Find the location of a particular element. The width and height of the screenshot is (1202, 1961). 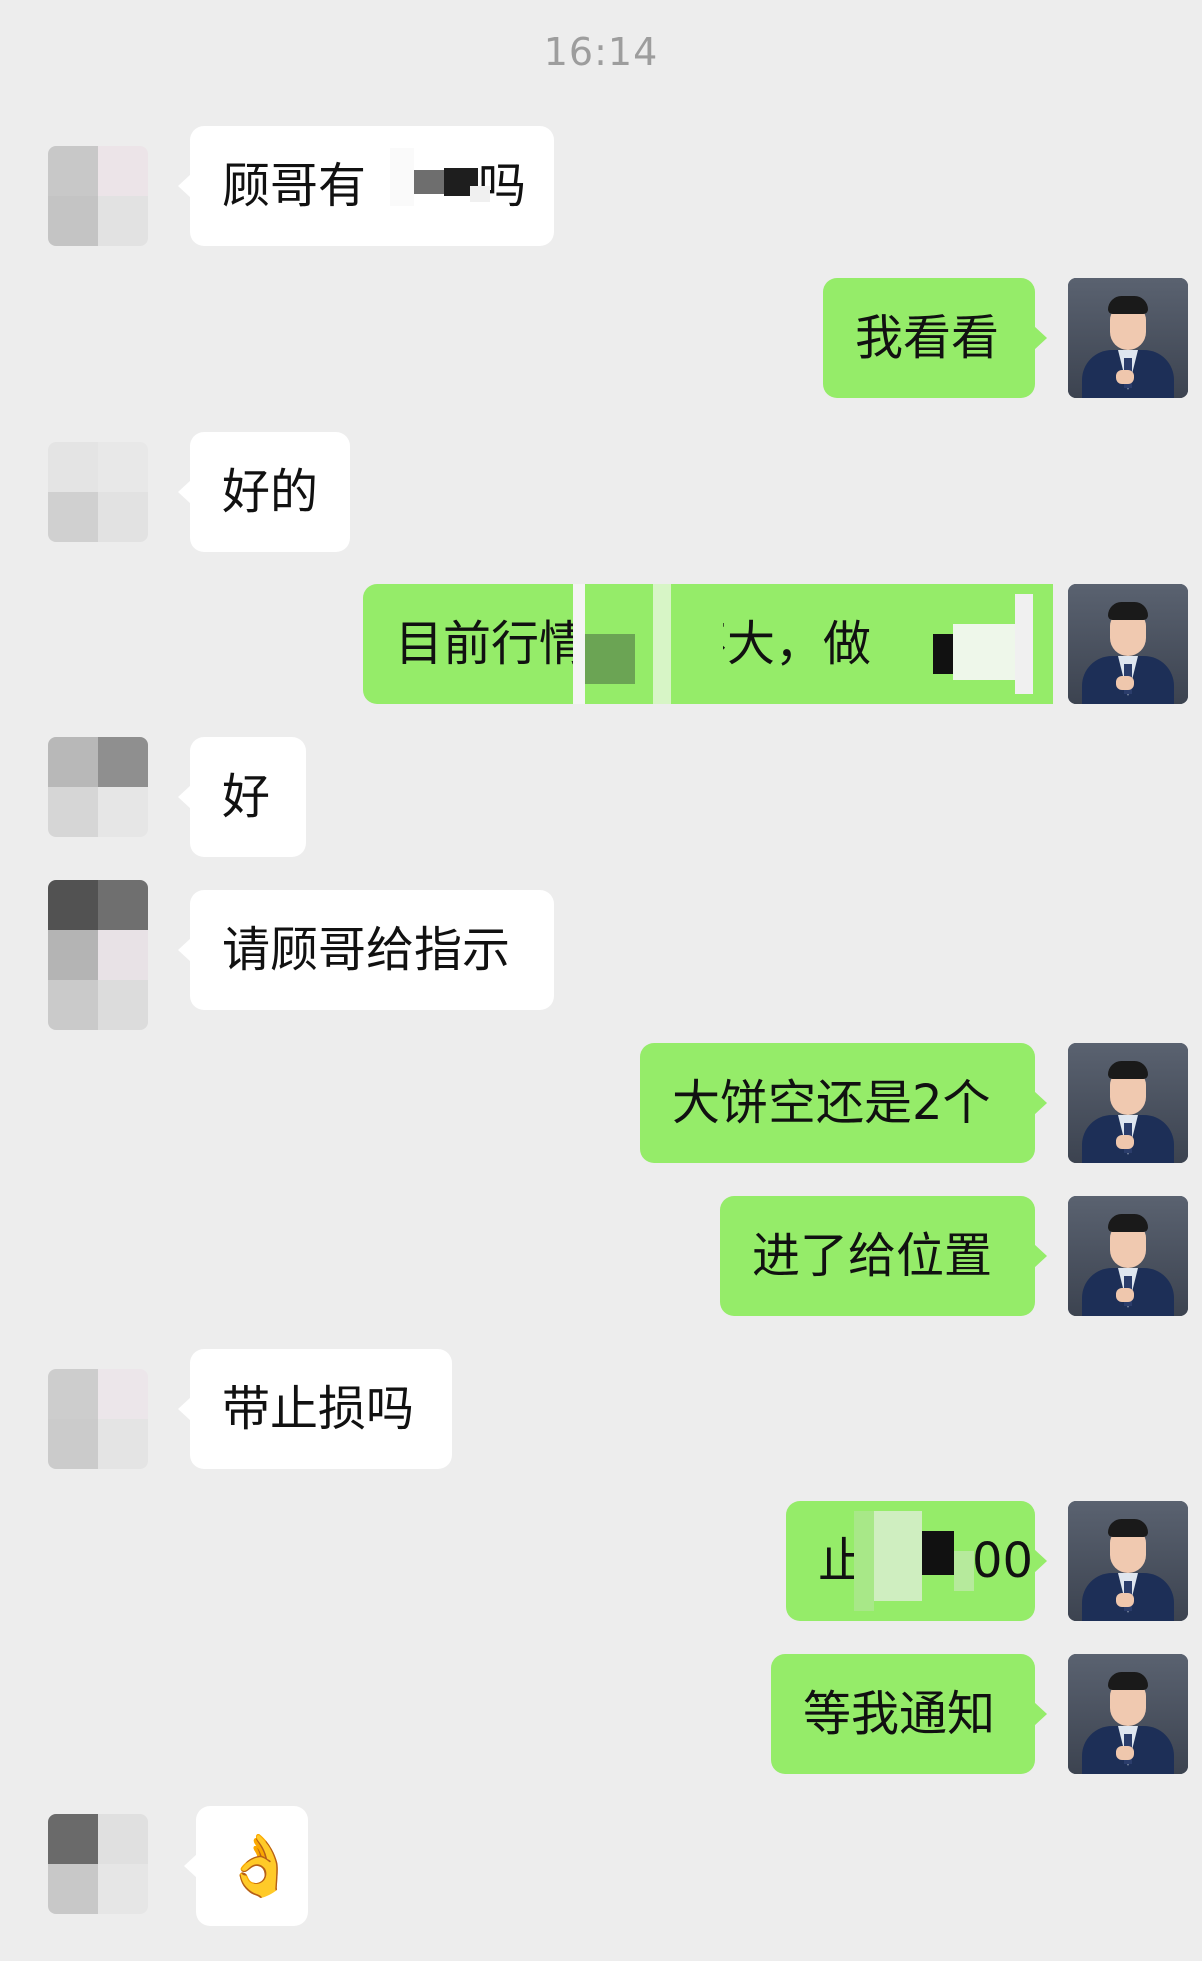

message-bubble: 大饼空还是2个 is located at coordinates (843, 1103).